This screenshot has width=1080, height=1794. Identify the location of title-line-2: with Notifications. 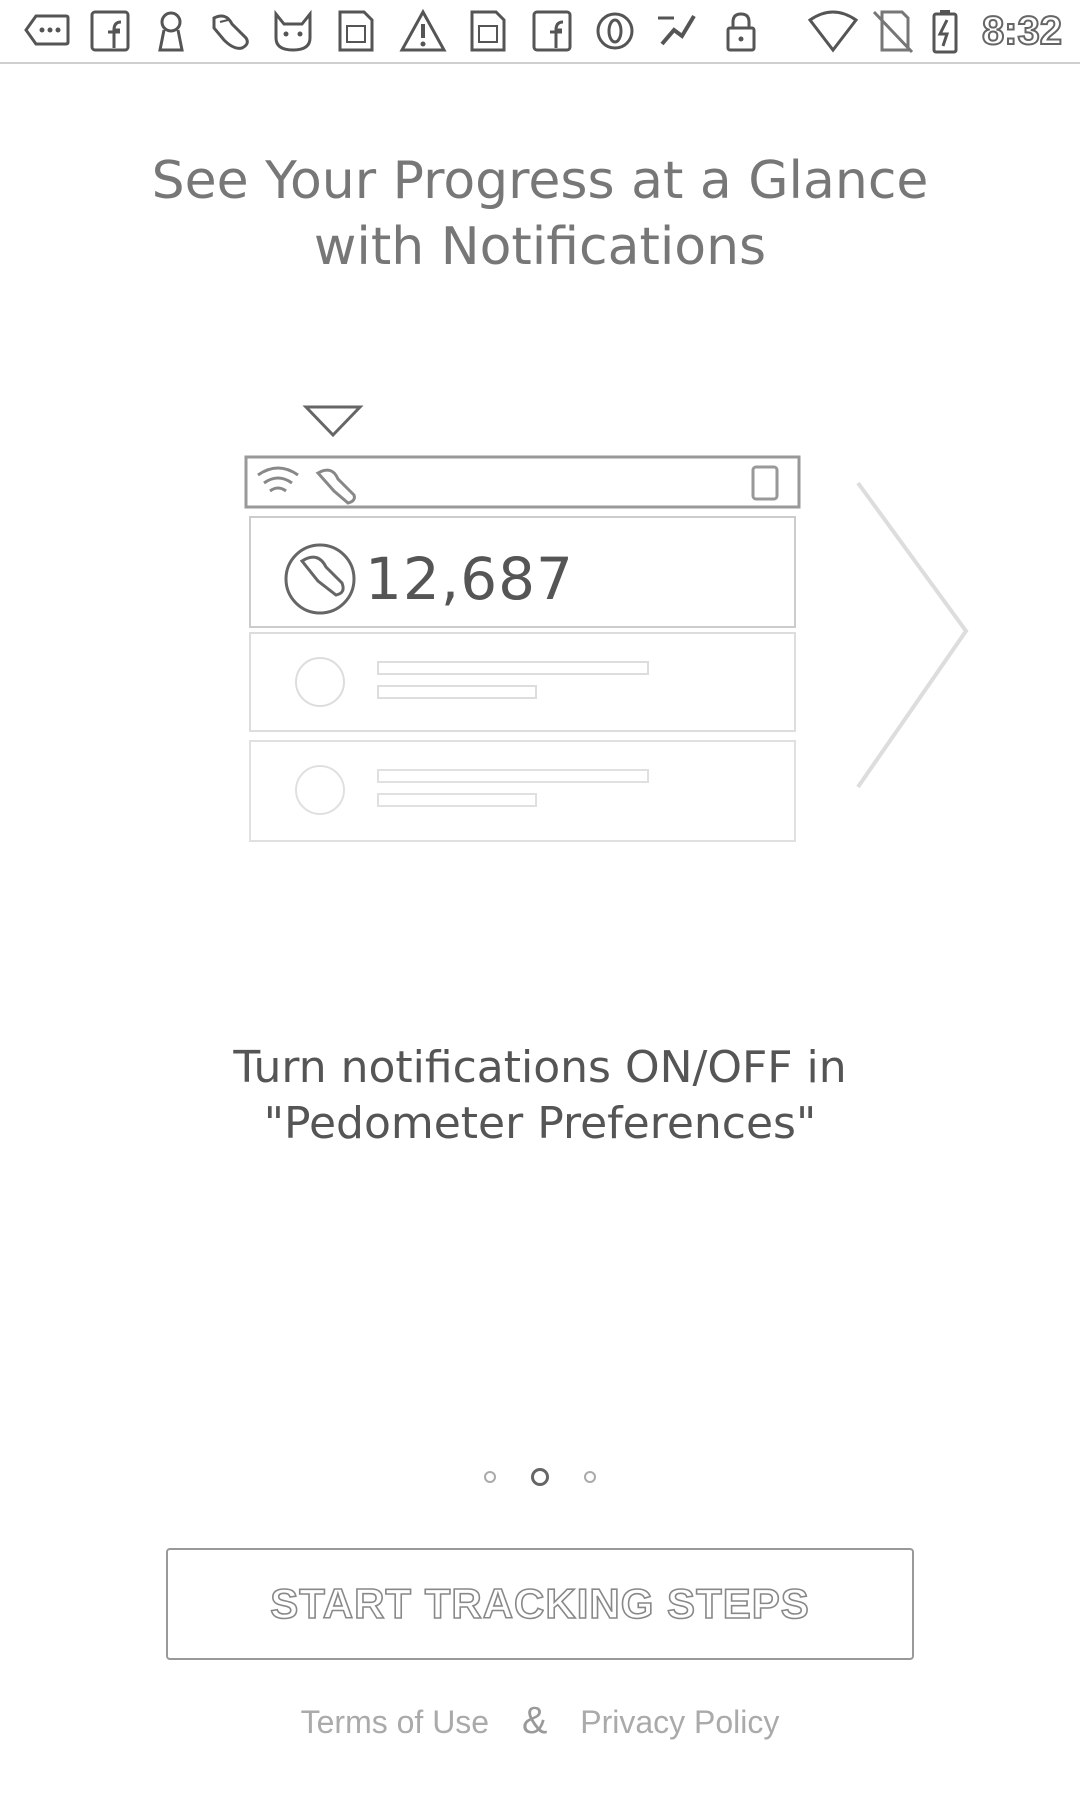
(540, 247).